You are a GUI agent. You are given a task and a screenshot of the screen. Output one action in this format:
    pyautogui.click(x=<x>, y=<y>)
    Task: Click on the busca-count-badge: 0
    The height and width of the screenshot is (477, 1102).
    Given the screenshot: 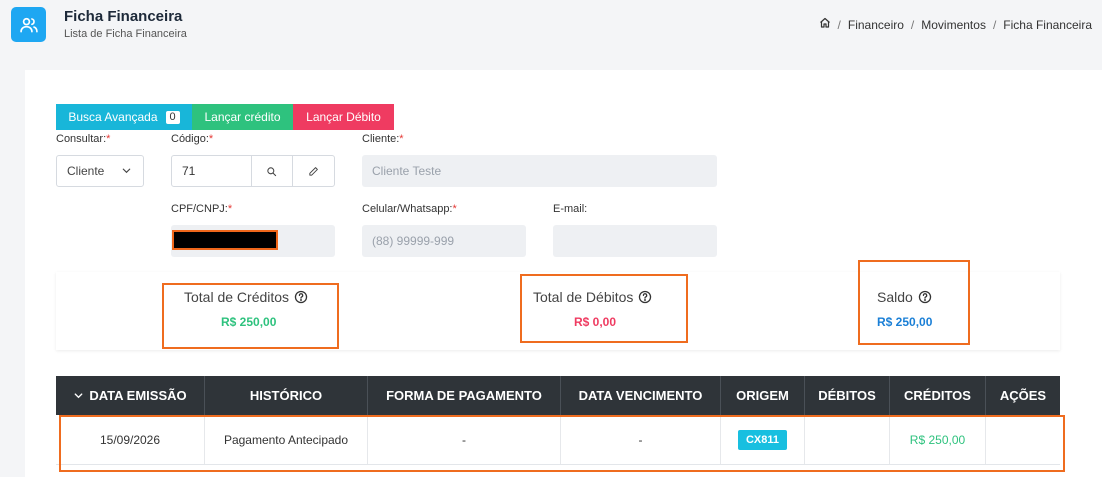 What is the action you would take?
    pyautogui.click(x=172, y=117)
    